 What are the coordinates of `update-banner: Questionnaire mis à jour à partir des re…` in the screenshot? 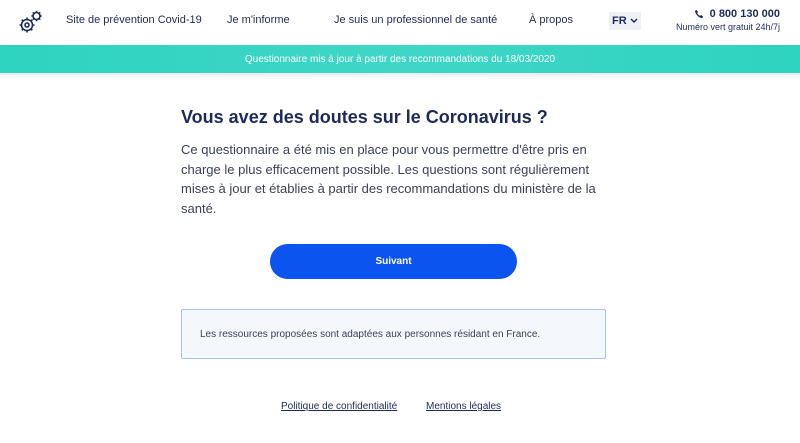 It's located at (400, 59).